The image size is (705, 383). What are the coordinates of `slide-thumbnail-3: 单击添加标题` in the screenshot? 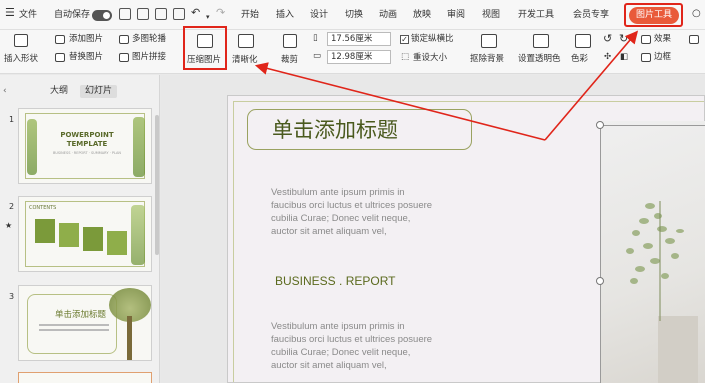 It's located at (85, 323).